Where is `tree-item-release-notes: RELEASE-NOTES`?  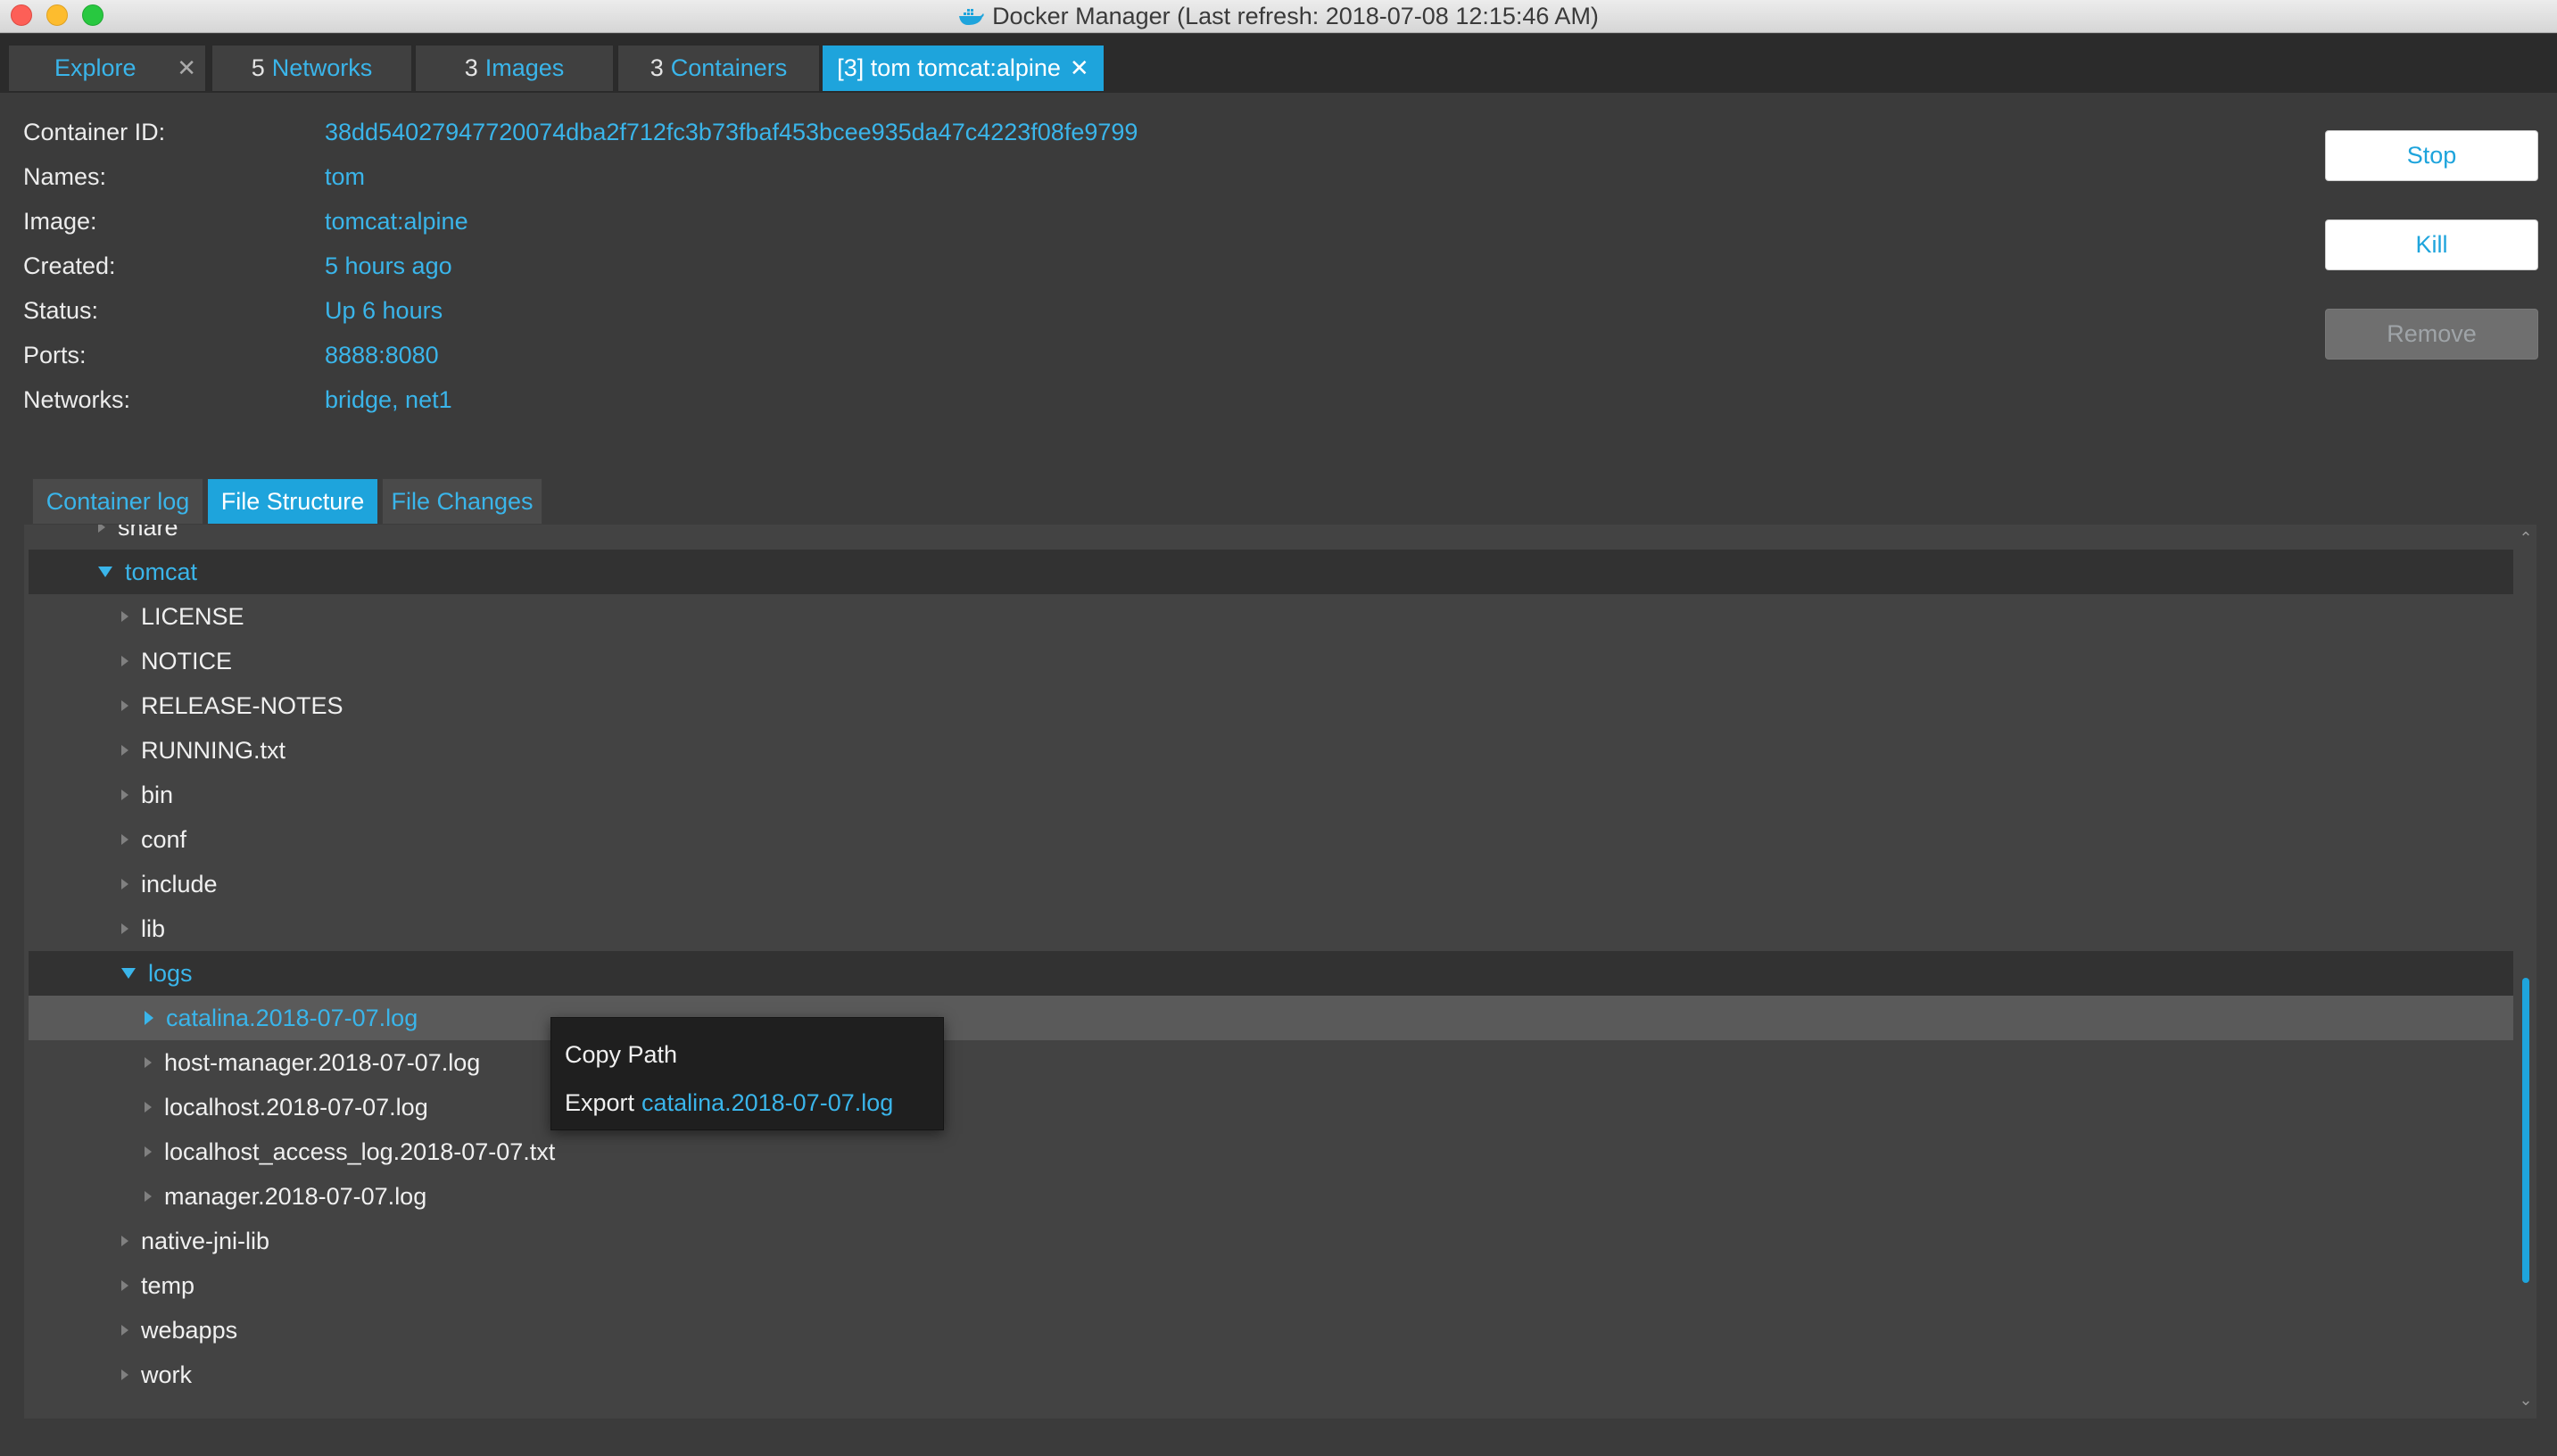
tree-item-release-notes: RELEASE-NOTES is located at coordinates (1271, 705).